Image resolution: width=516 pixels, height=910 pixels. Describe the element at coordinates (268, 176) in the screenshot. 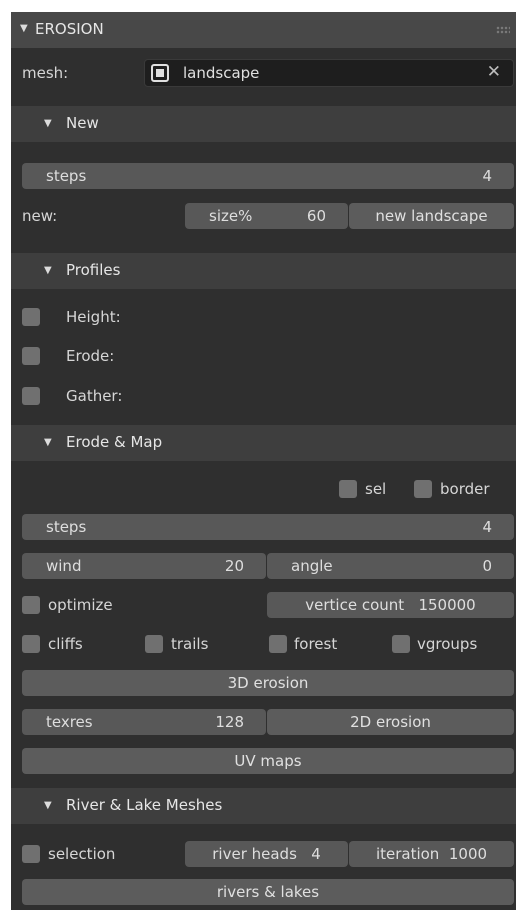

I see `new-steps-field: steps 4` at that location.